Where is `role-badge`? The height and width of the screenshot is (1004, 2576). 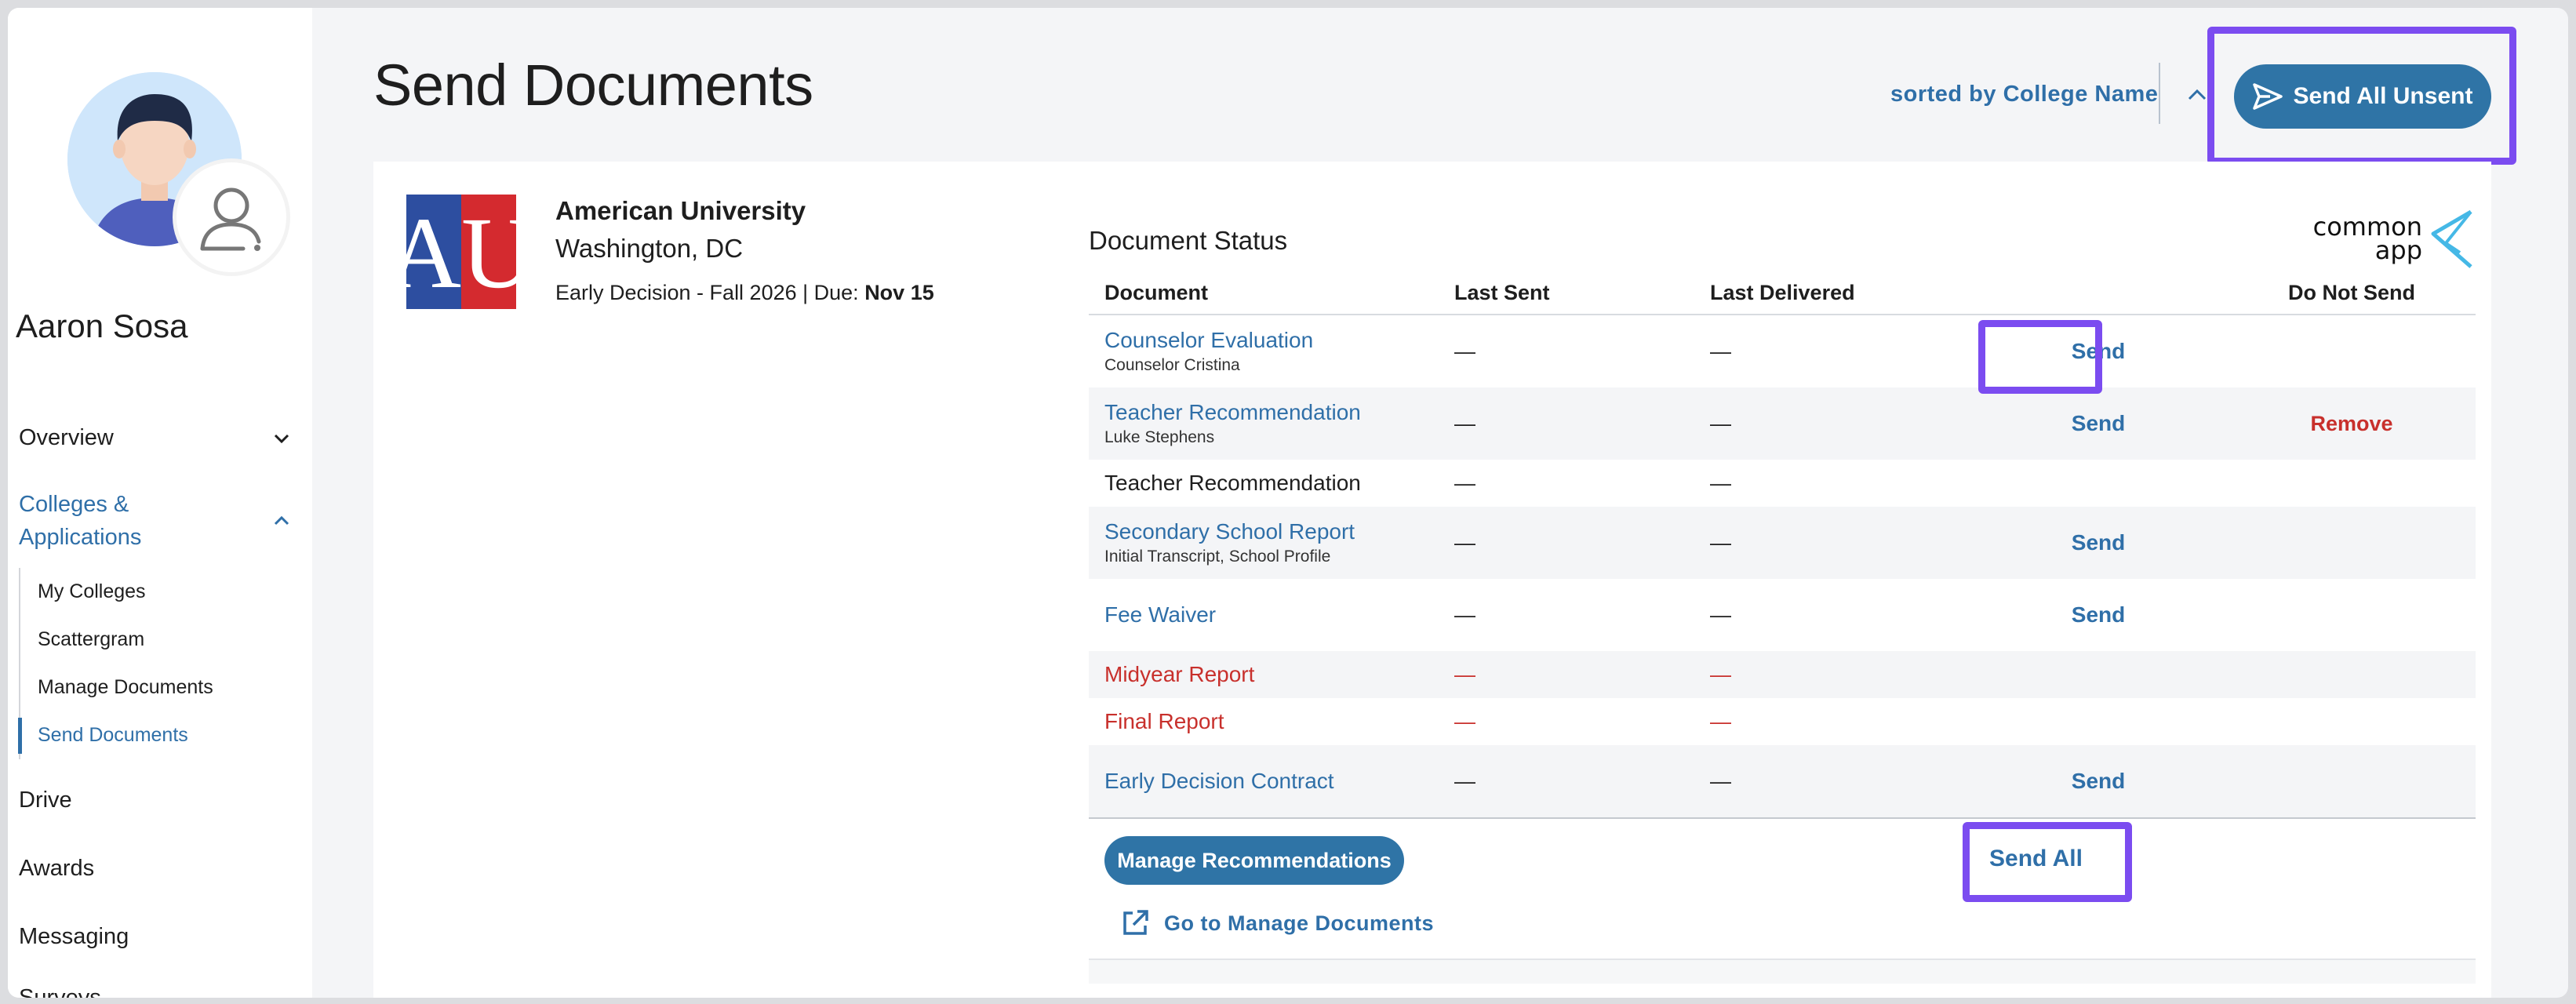 role-badge is located at coordinates (231, 217).